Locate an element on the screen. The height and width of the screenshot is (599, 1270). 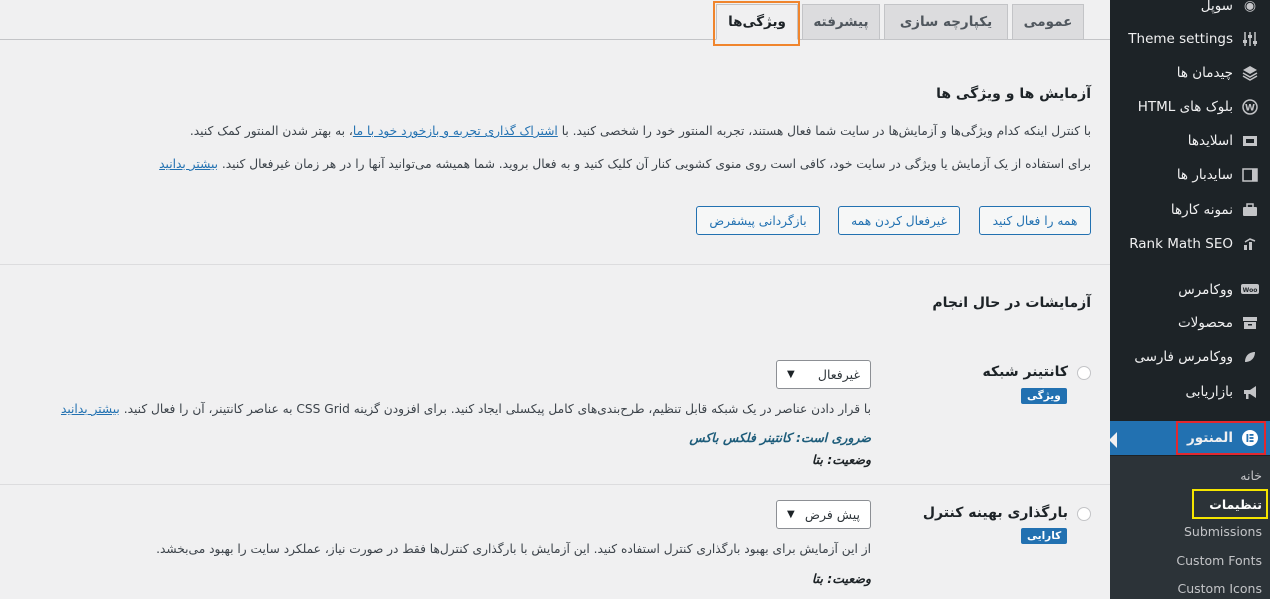
svg-text: Woo is located at coordinates (1250, 290).